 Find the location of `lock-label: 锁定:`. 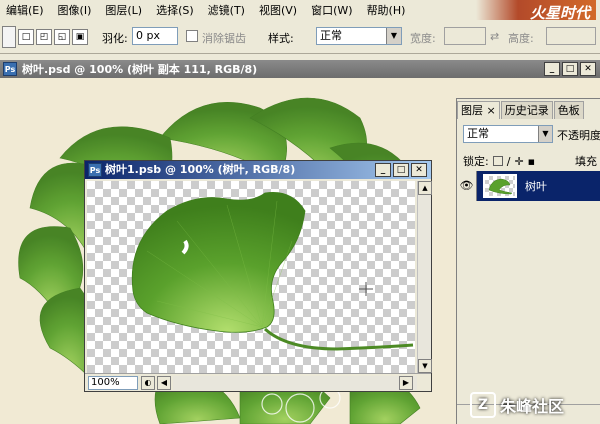

lock-label: 锁定: is located at coordinates (476, 161).